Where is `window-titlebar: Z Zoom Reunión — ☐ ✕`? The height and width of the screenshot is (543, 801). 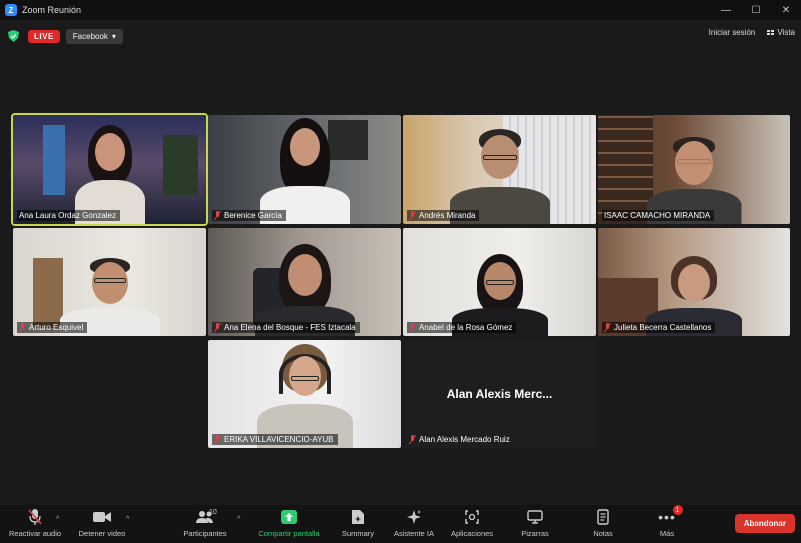
window-titlebar: Z Zoom Reunión — ☐ ✕ is located at coordinates (400, 10).